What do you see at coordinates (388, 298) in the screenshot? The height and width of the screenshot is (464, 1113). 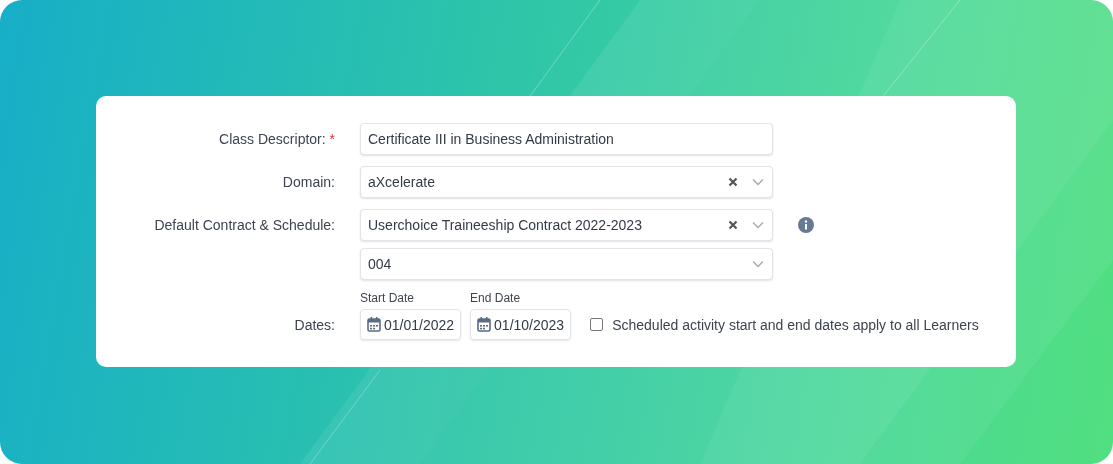 I see `date-label: Start Date` at bounding box center [388, 298].